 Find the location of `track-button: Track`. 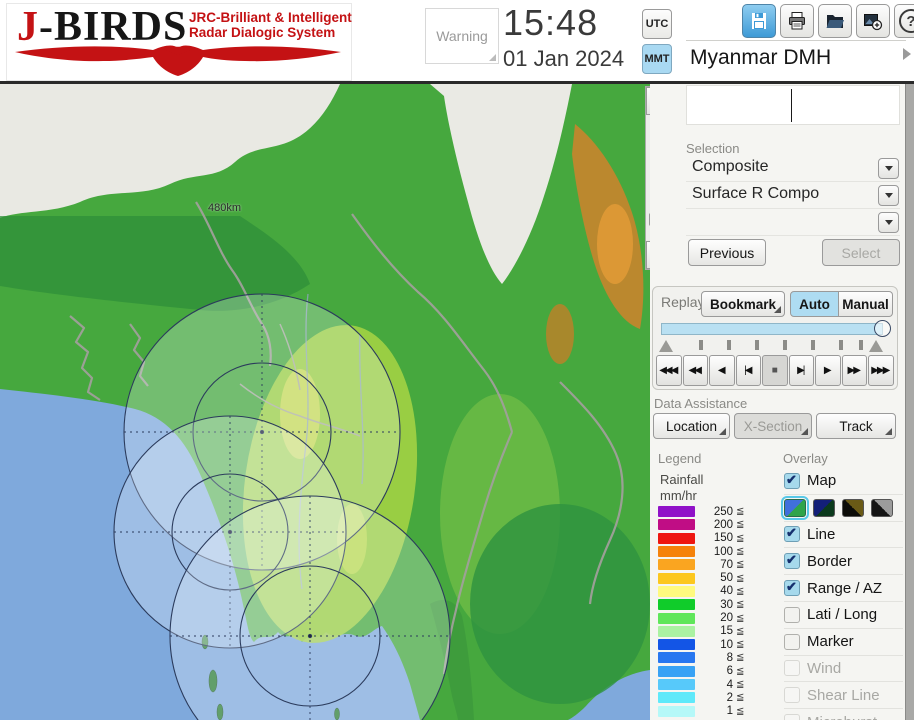

track-button: Track is located at coordinates (856, 426).